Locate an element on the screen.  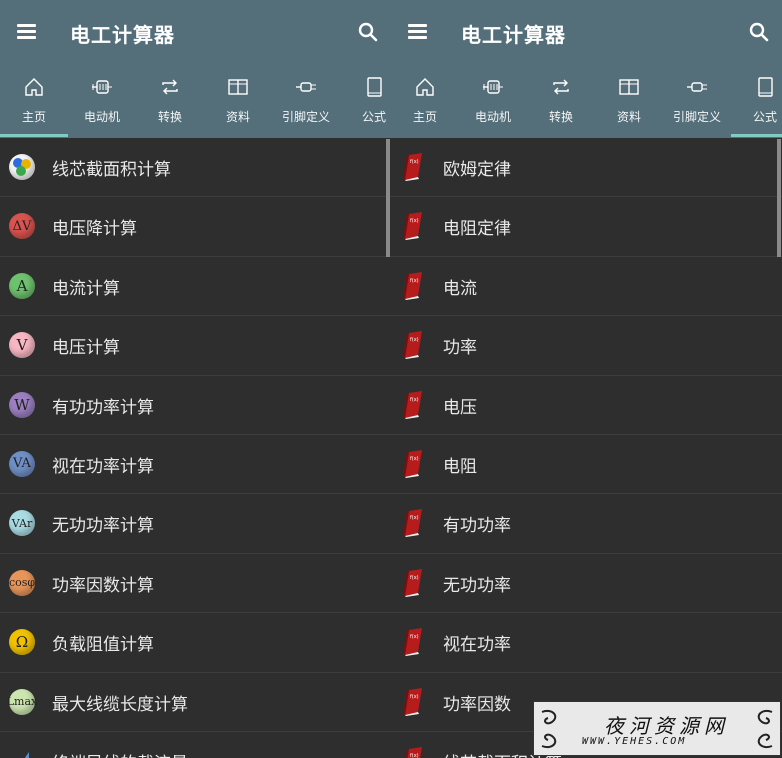
list-item-label: 功率 is located at coordinates (460, 348).